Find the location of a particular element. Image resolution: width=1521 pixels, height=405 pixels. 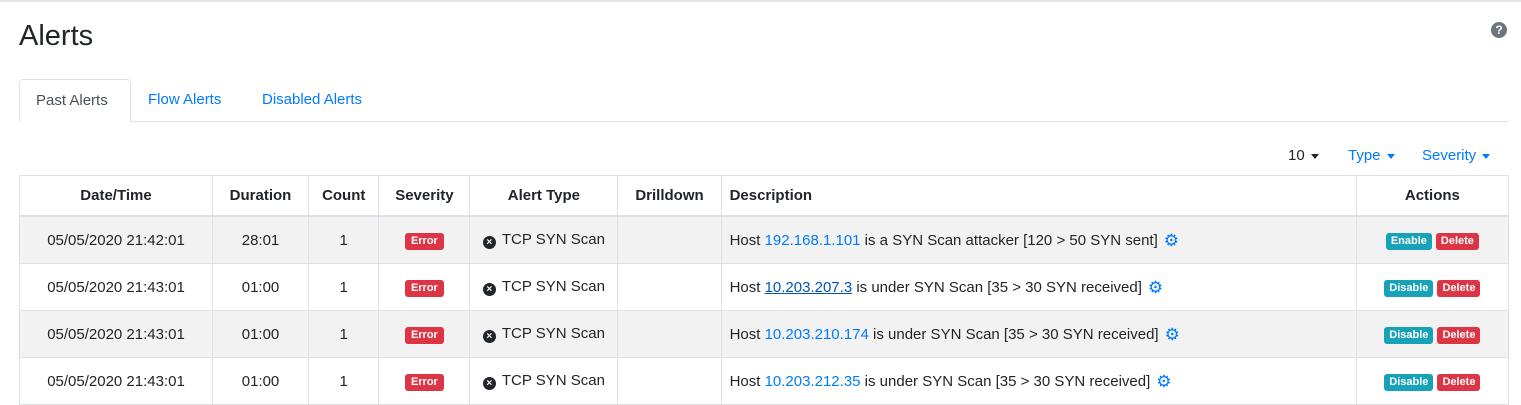

page-title: Alerts is located at coordinates (56, 36).